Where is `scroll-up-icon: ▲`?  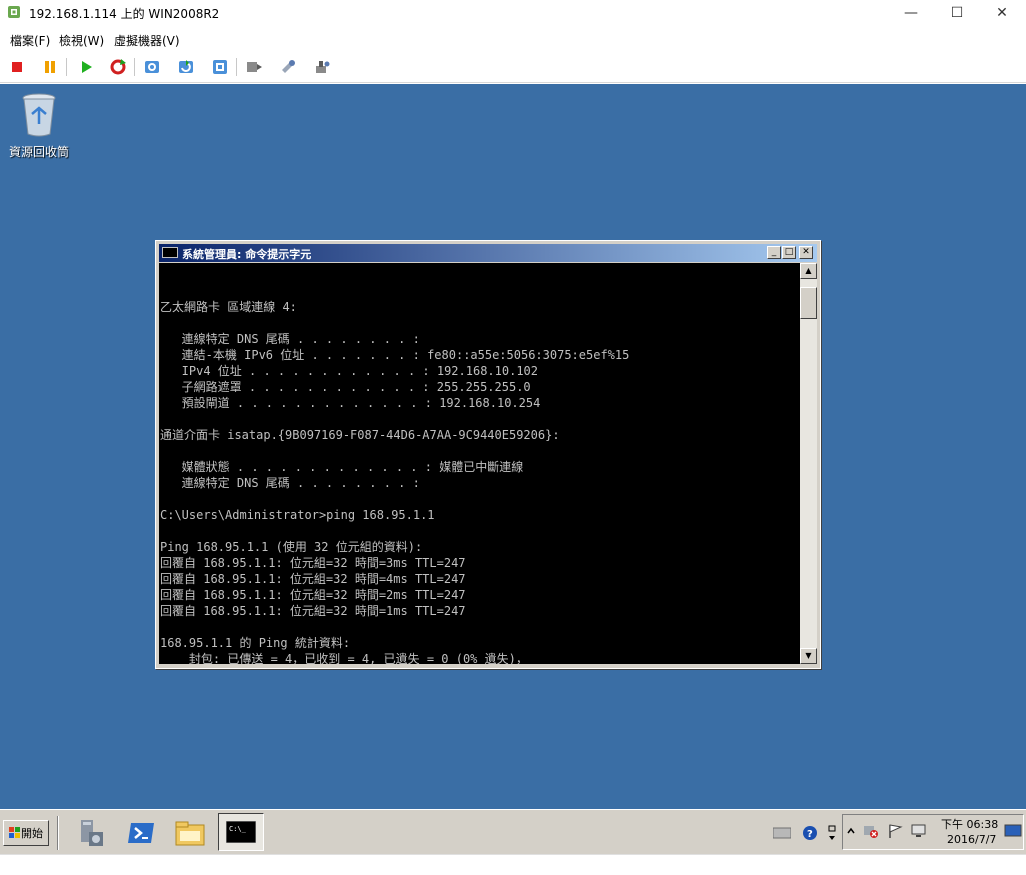
scroll-up-icon: ▲ is located at coordinates (808, 271).